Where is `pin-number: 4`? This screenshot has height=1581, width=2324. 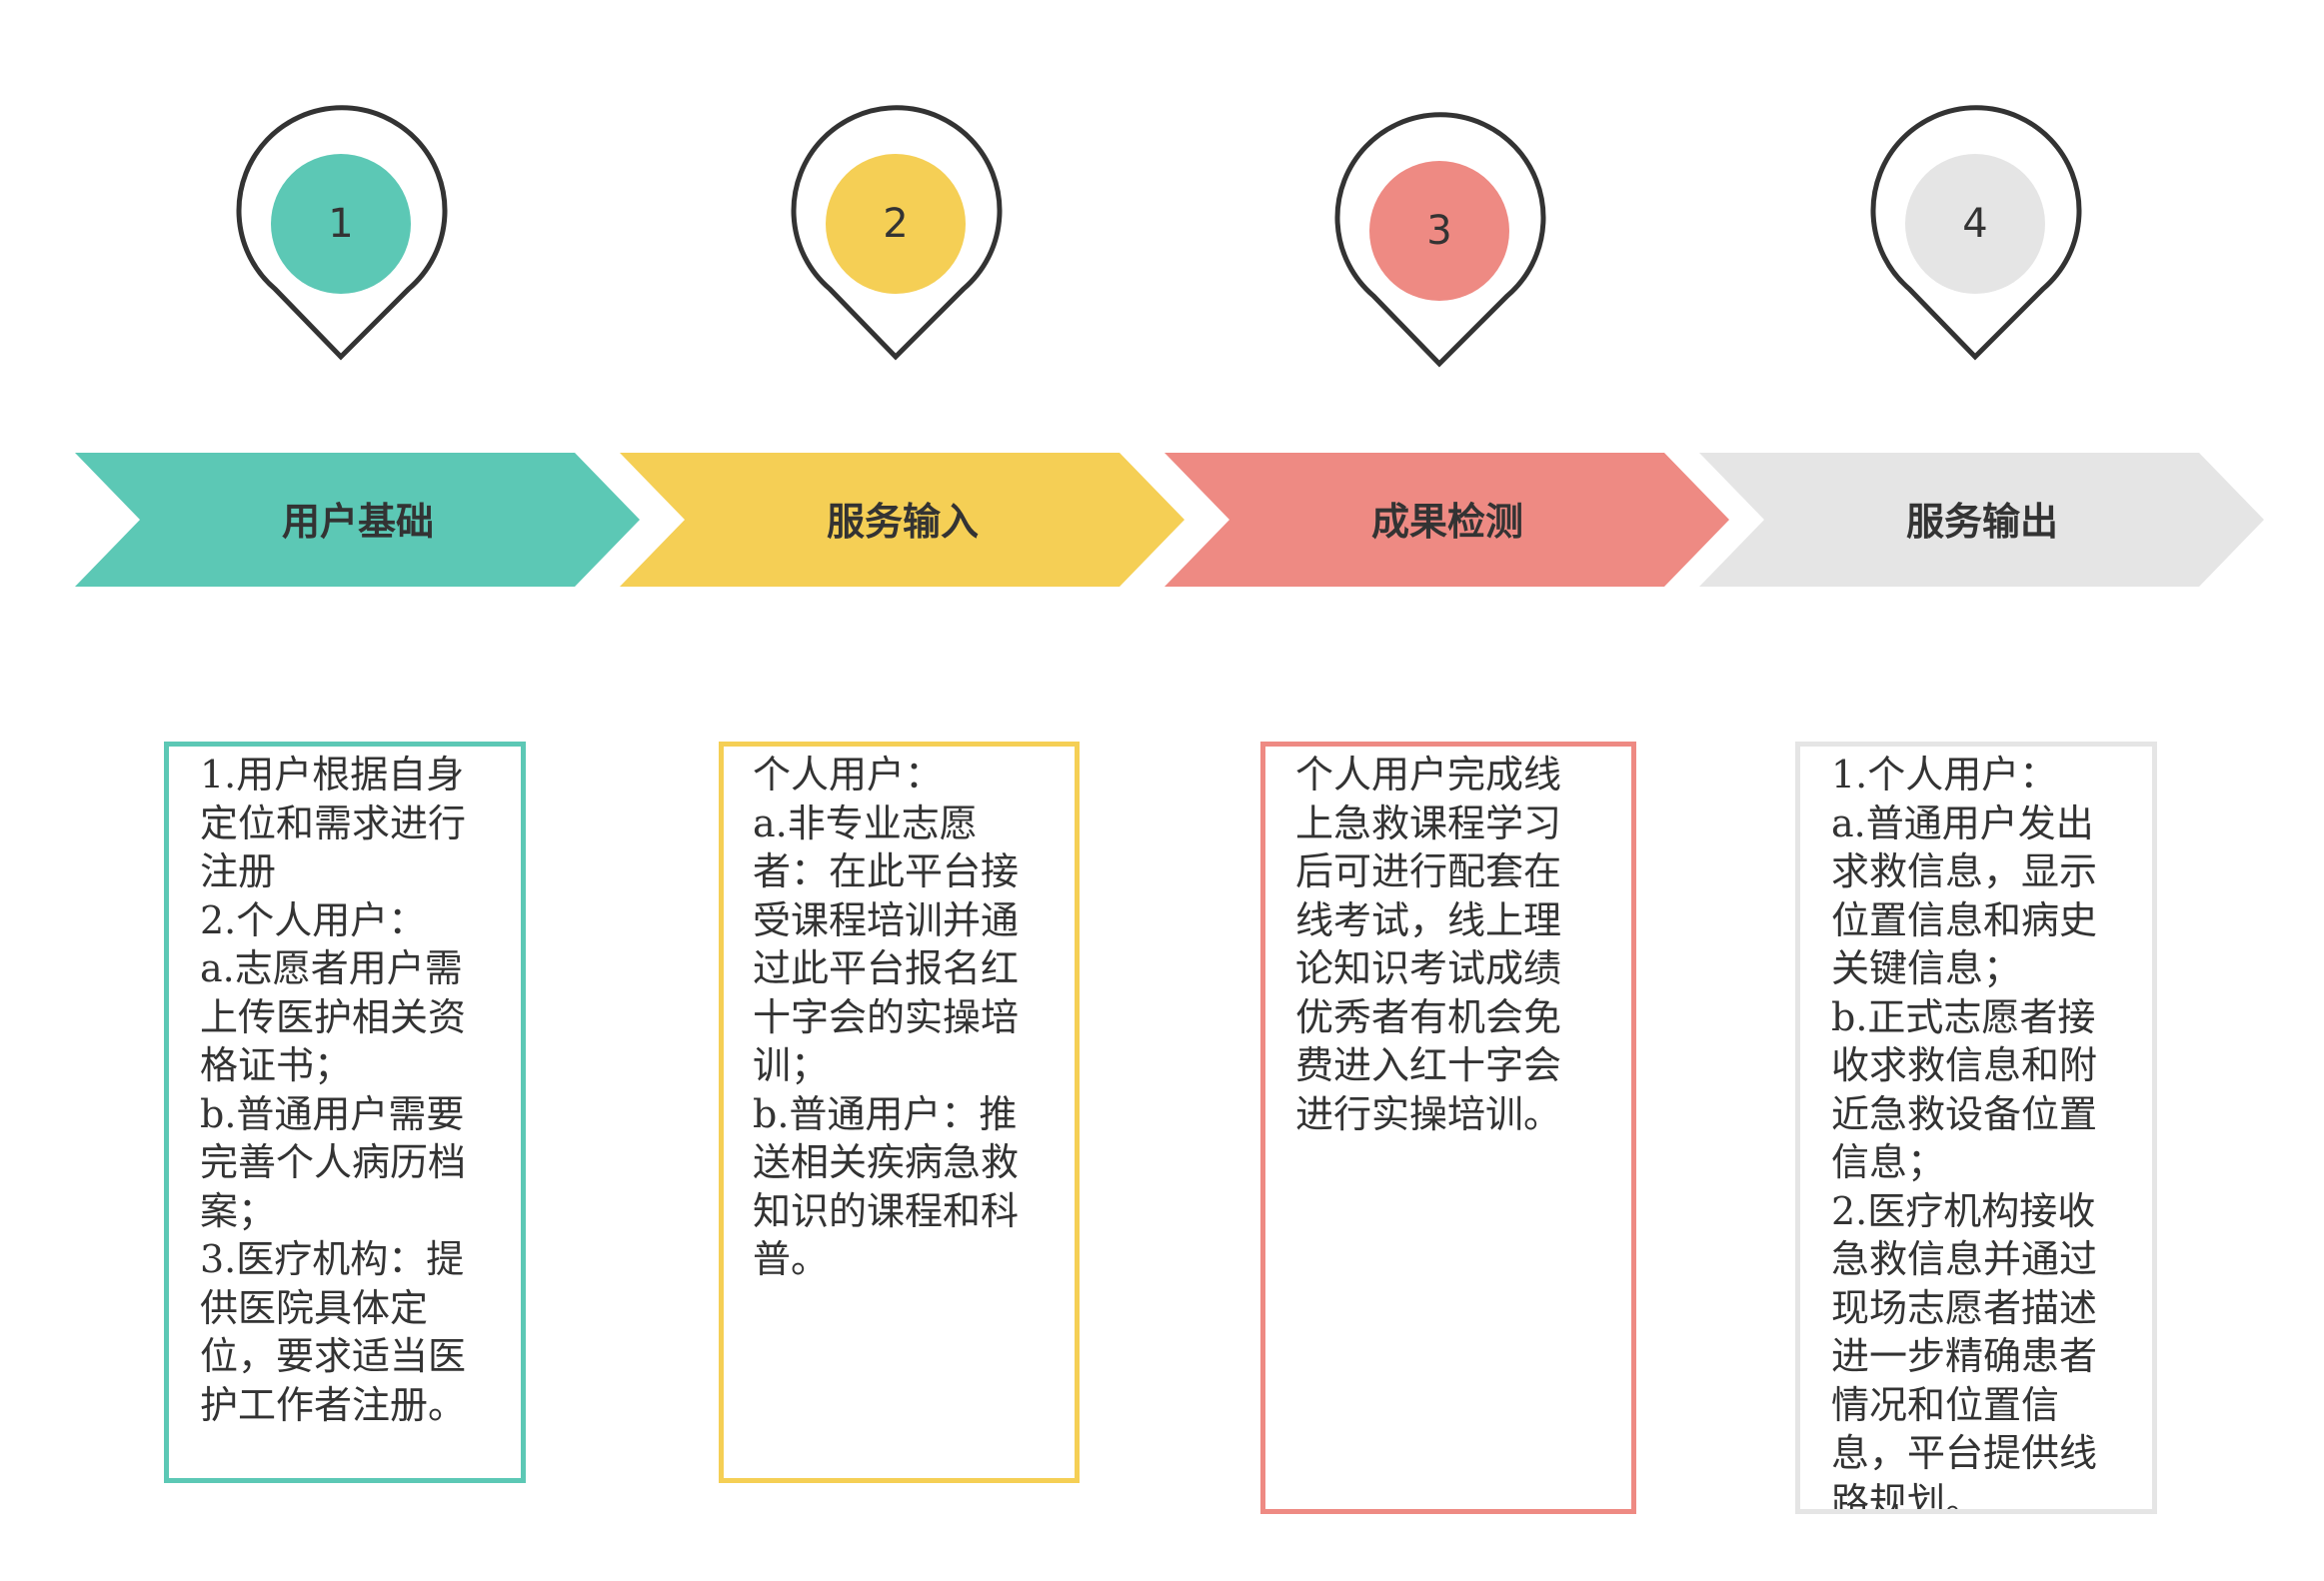 pin-number: 4 is located at coordinates (1974, 224).